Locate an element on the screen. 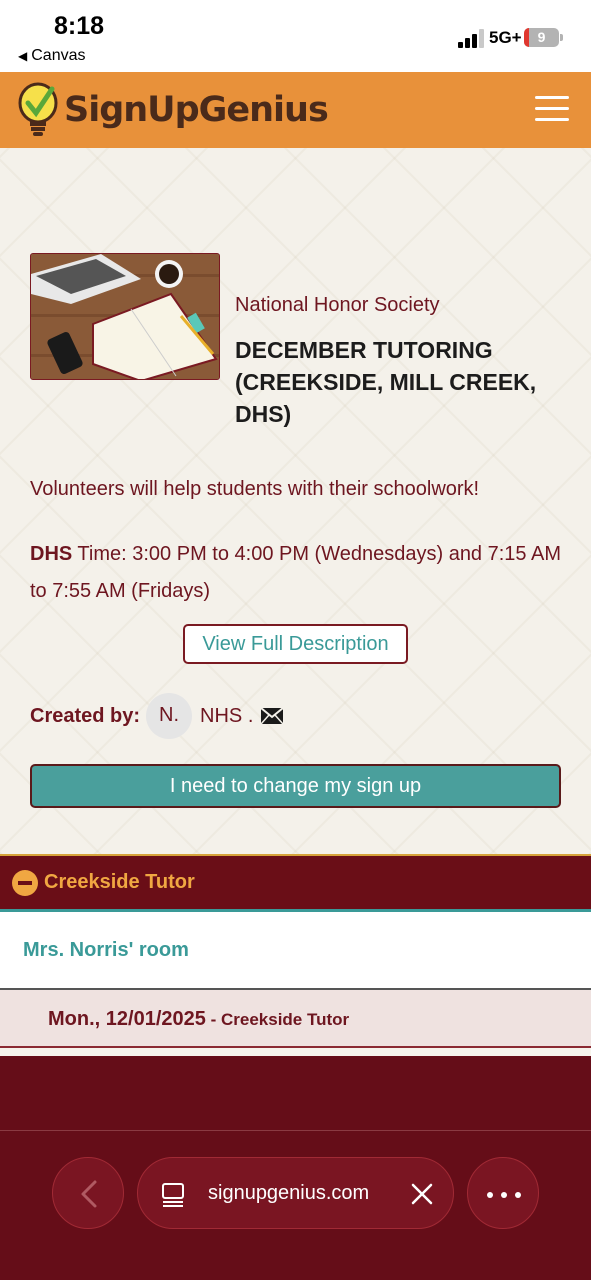 The height and width of the screenshot is (1280, 591). back-triangle-icon: ◀ is located at coordinates (23, 56).